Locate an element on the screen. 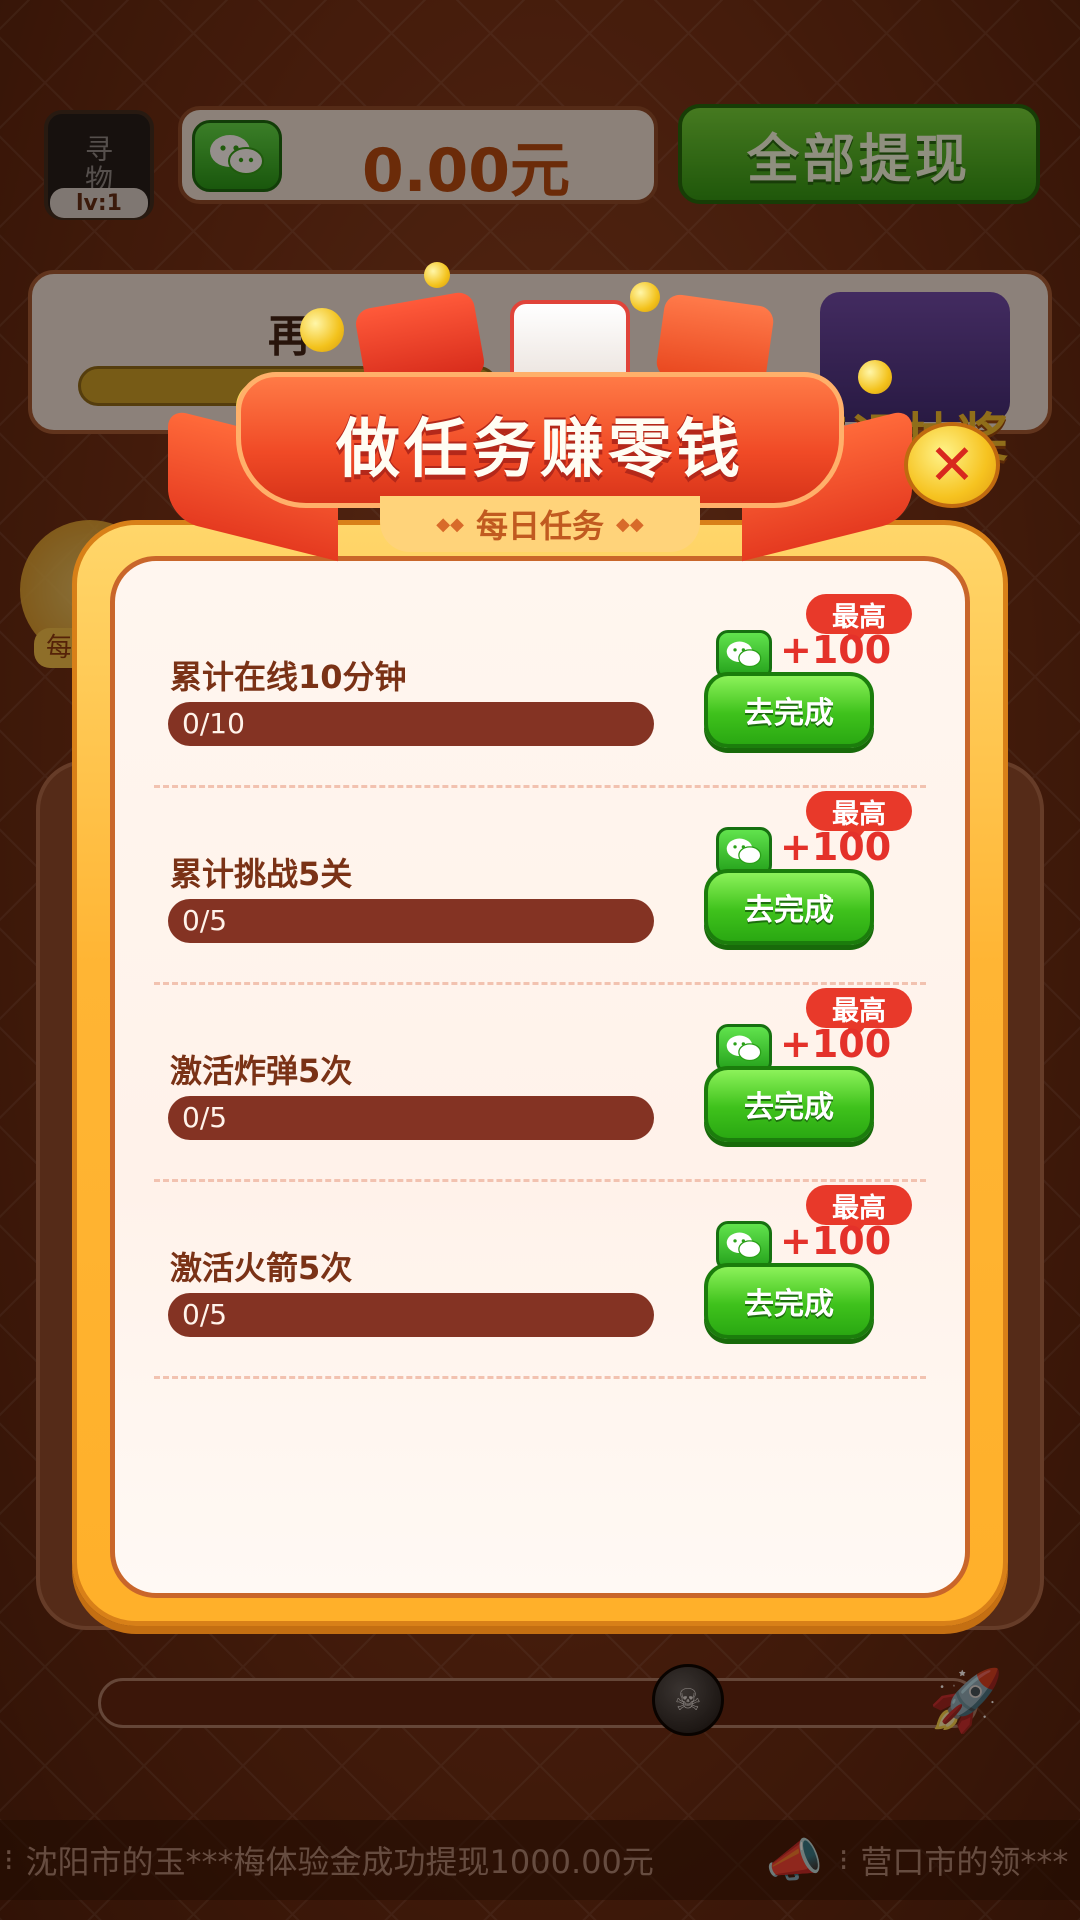 Image resolution: width=1080 pixels, height=1920 pixels. task-name: 激活炸弹5次 is located at coordinates (261, 1071).